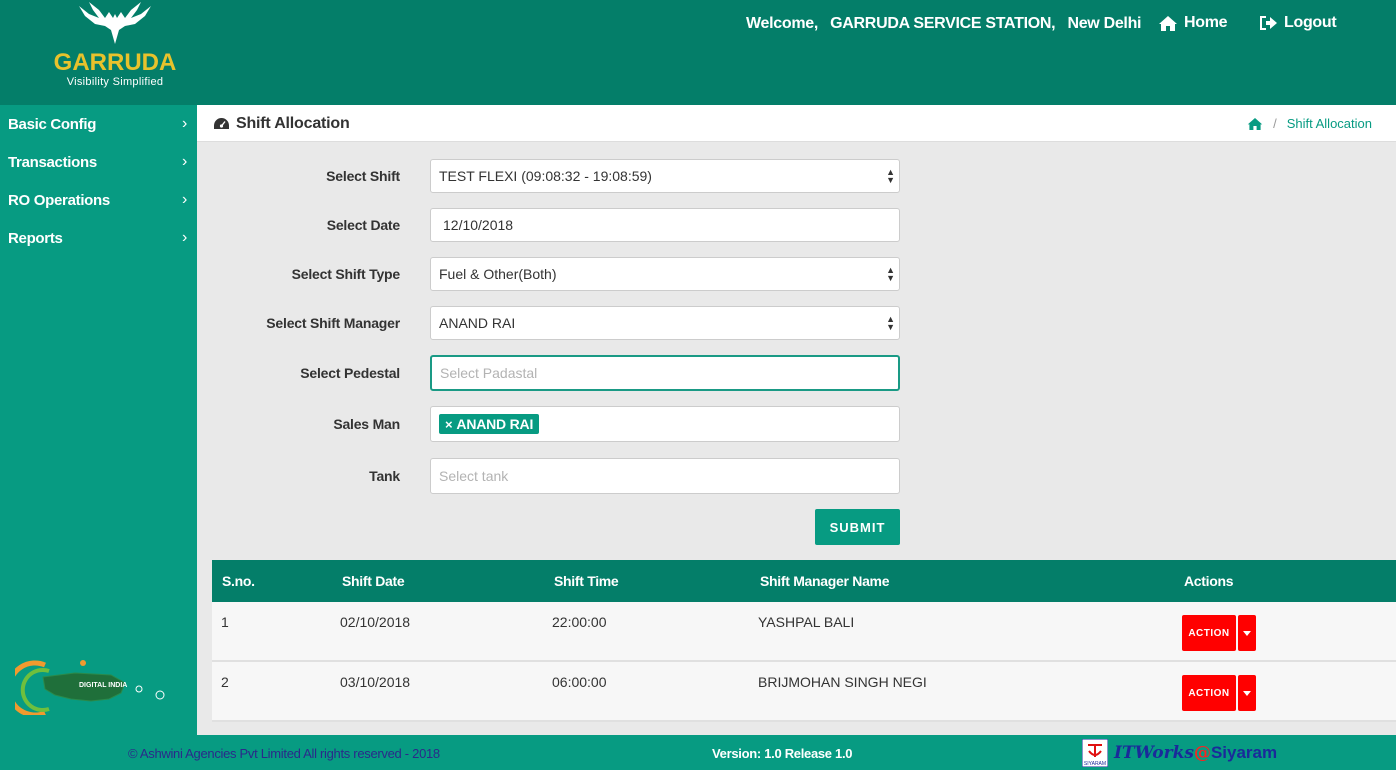  Describe the element at coordinates (373, 581) in the screenshot. I see `column-header-shift-date: Shift Date` at that location.